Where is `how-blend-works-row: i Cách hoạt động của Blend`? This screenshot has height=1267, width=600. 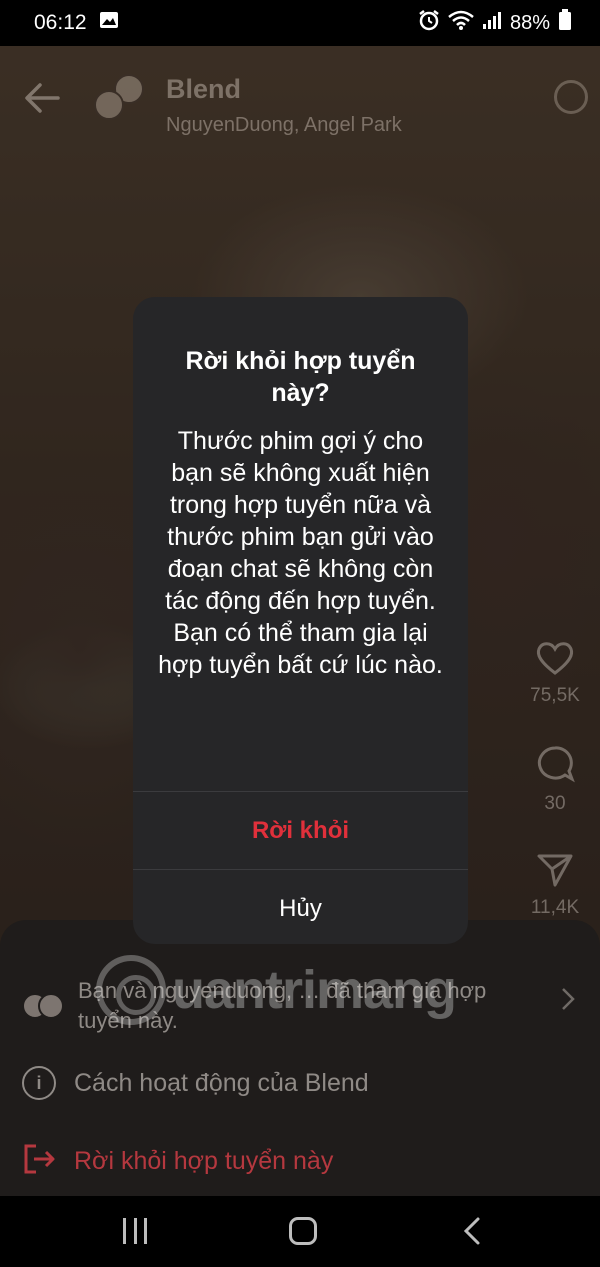 how-blend-works-row: i Cách hoạt động của Blend is located at coordinates (300, 1083).